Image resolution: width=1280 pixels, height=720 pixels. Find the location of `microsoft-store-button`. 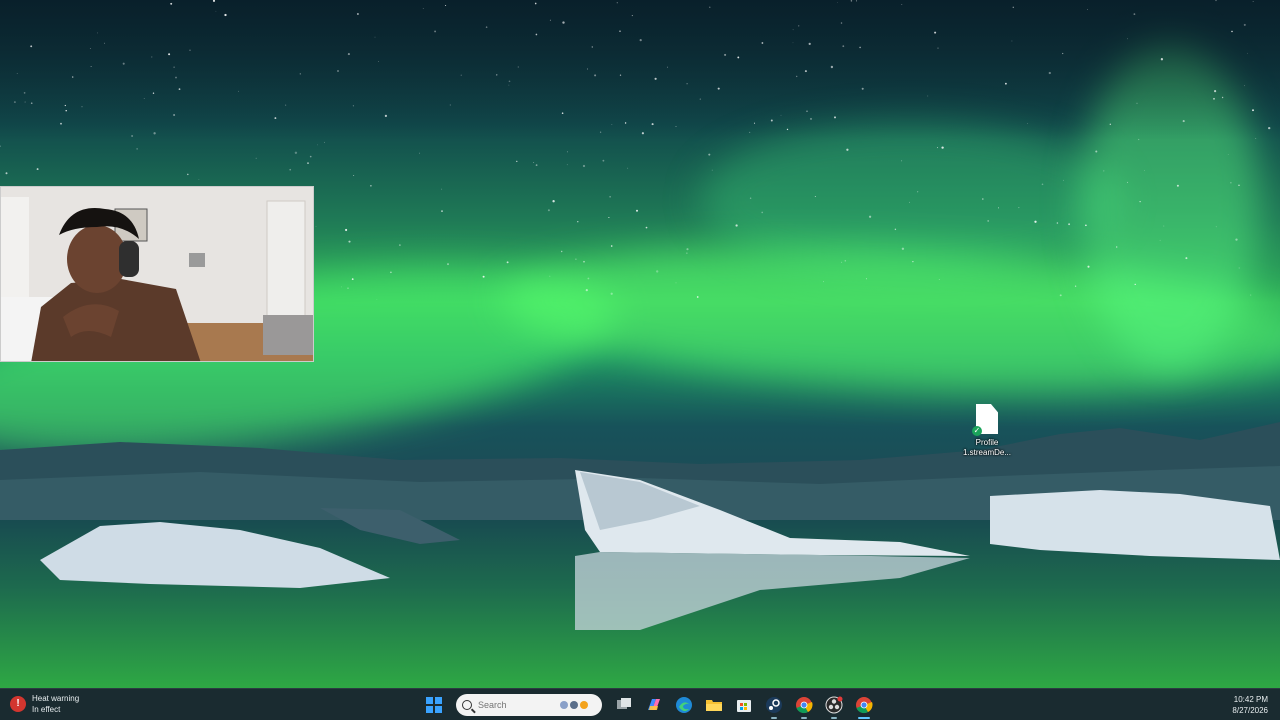

microsoft-store-button is located at coordinates (744, 705).